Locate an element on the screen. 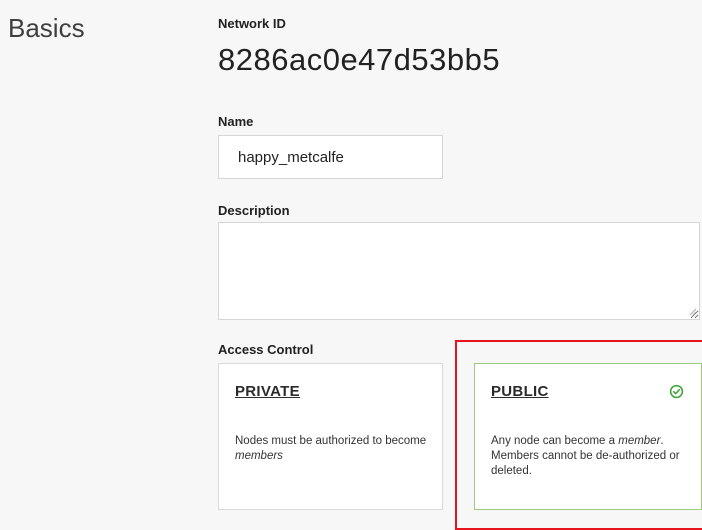 This screenshot has height=530, width=702. description-textarea is located at coordinates (459, 271).